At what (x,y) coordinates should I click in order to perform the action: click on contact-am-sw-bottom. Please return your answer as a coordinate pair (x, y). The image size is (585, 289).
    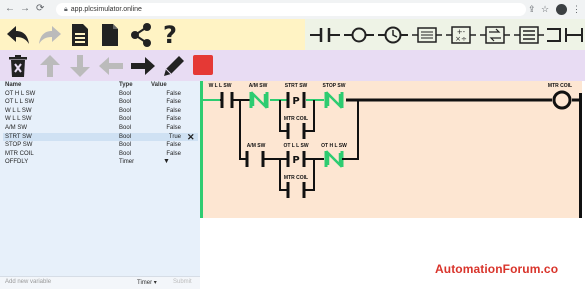
    Looking at the image, I should click on (255, 159).